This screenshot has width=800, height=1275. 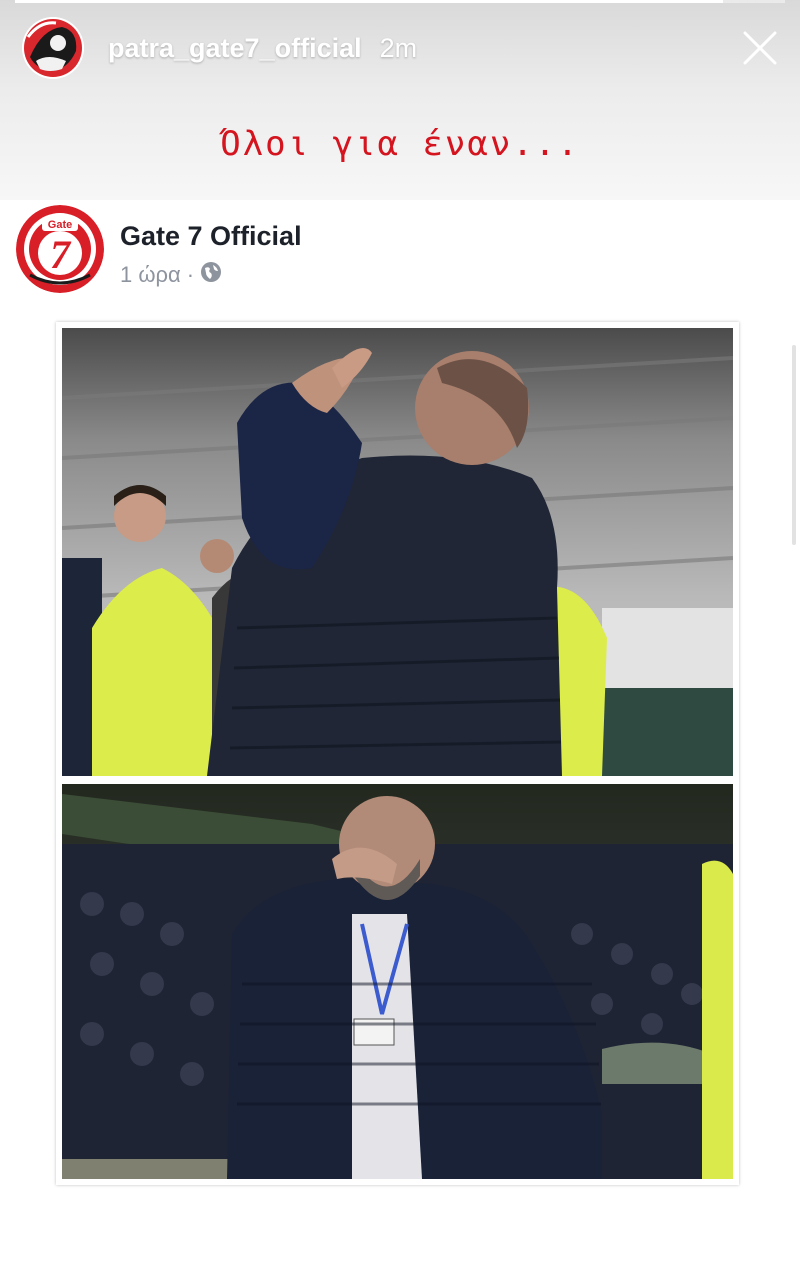 I want to click on story-header: patra_gate7_official 2m, so click(x=400, y=48).